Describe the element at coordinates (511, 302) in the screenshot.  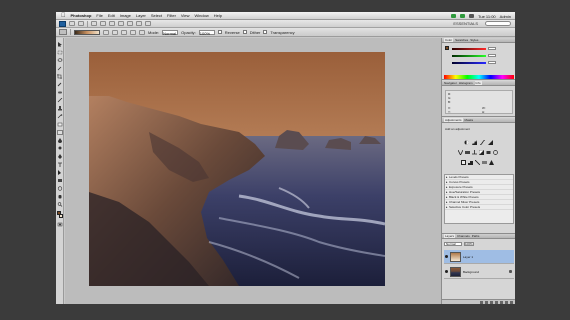
I see `trash-icon` at that location.